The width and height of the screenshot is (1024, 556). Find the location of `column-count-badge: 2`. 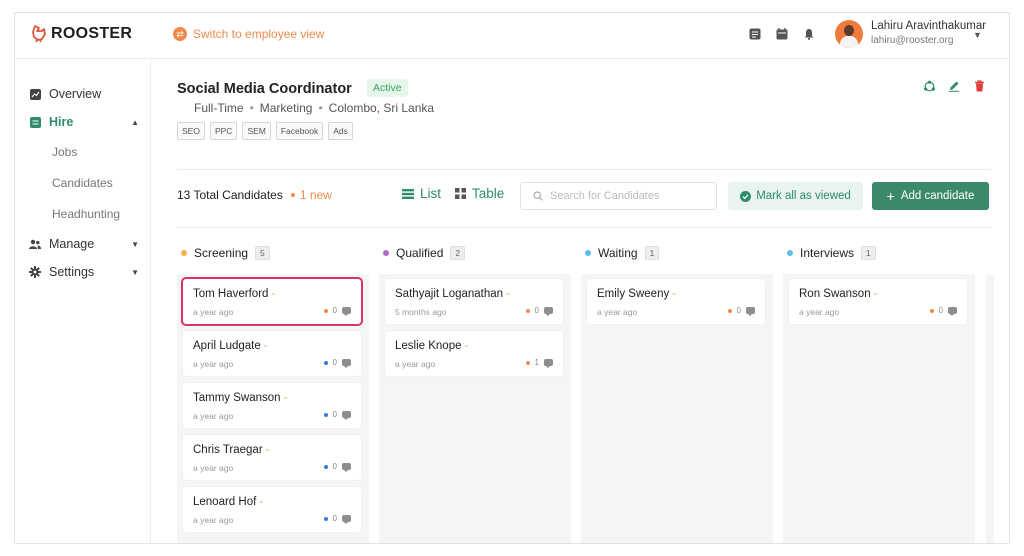

column-count-badge: 2 is located at coordinates (458, 253).